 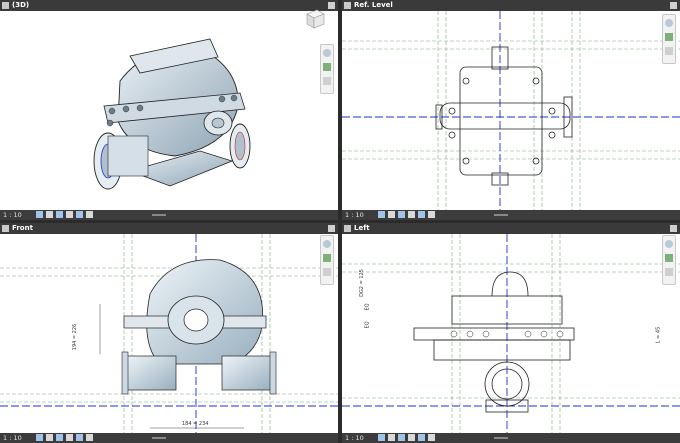 What do you see at coordinates (361, 283) in the screenshot?
I see `dimension-a: DG2 = 125` at bounding box center [361, 283].